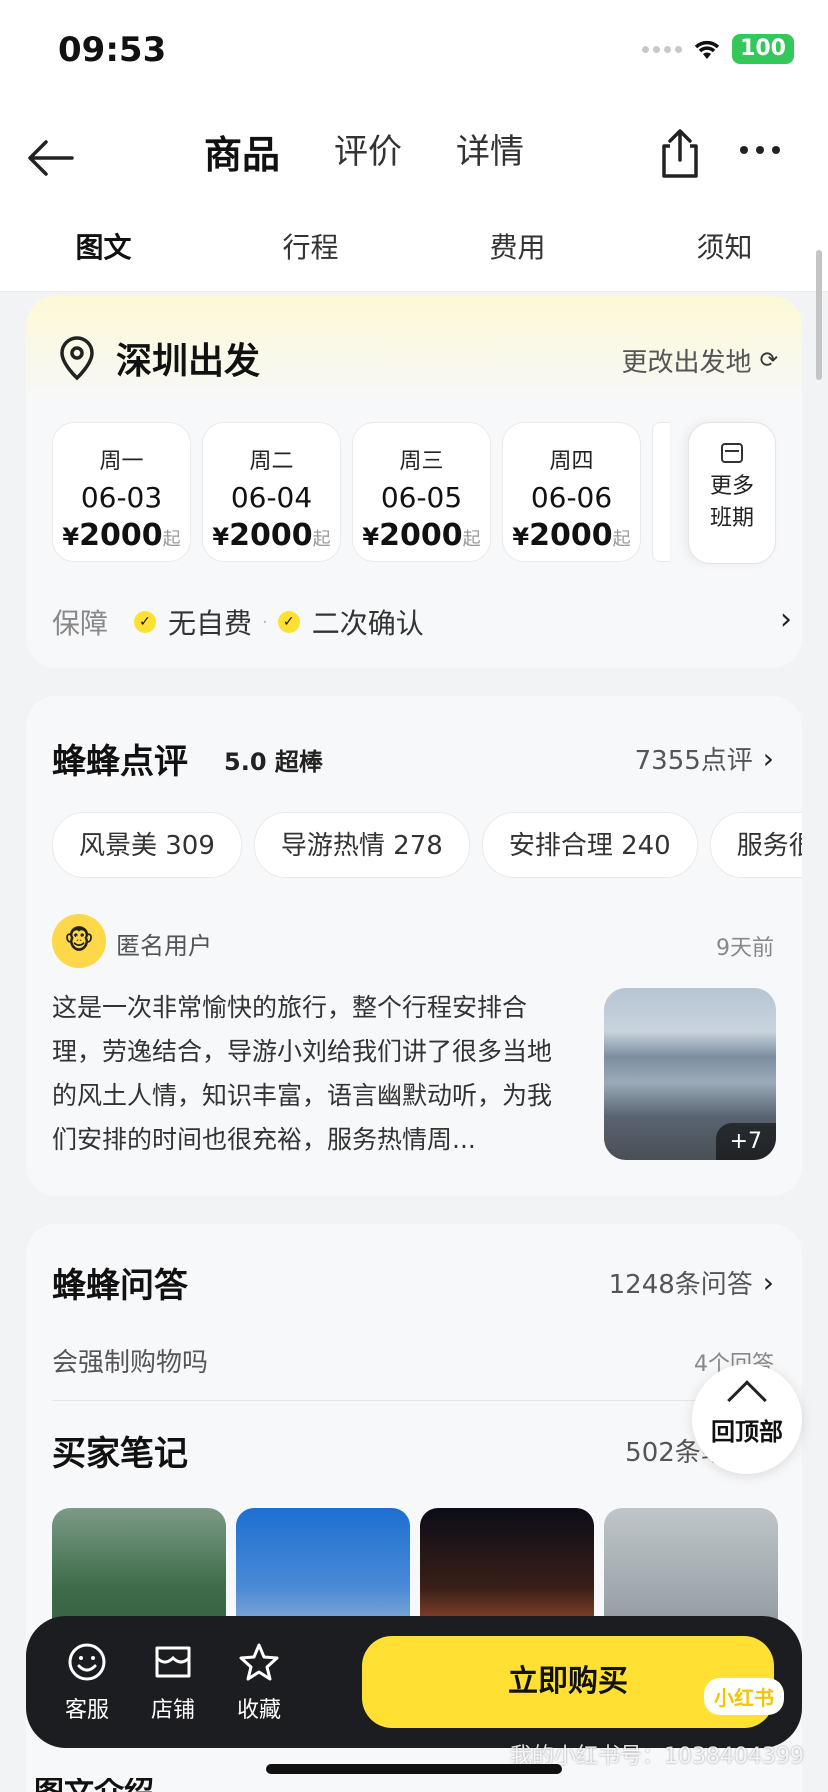  What do you see at coordinates (87, 1662) in the screenshot?
I see `smile-icon` at bounding box center [87, 1662].